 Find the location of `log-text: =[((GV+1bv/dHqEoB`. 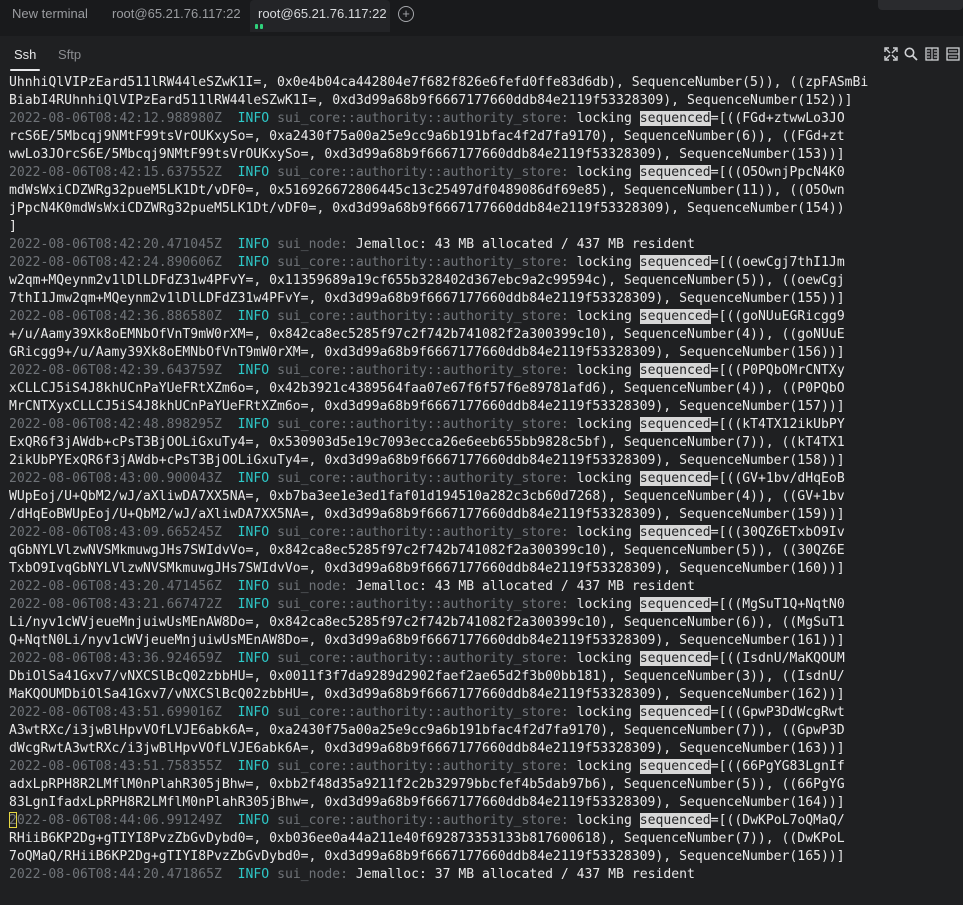

log-text: =[((GV+1bv/dHqEoB is located at coordinates (777, 478).